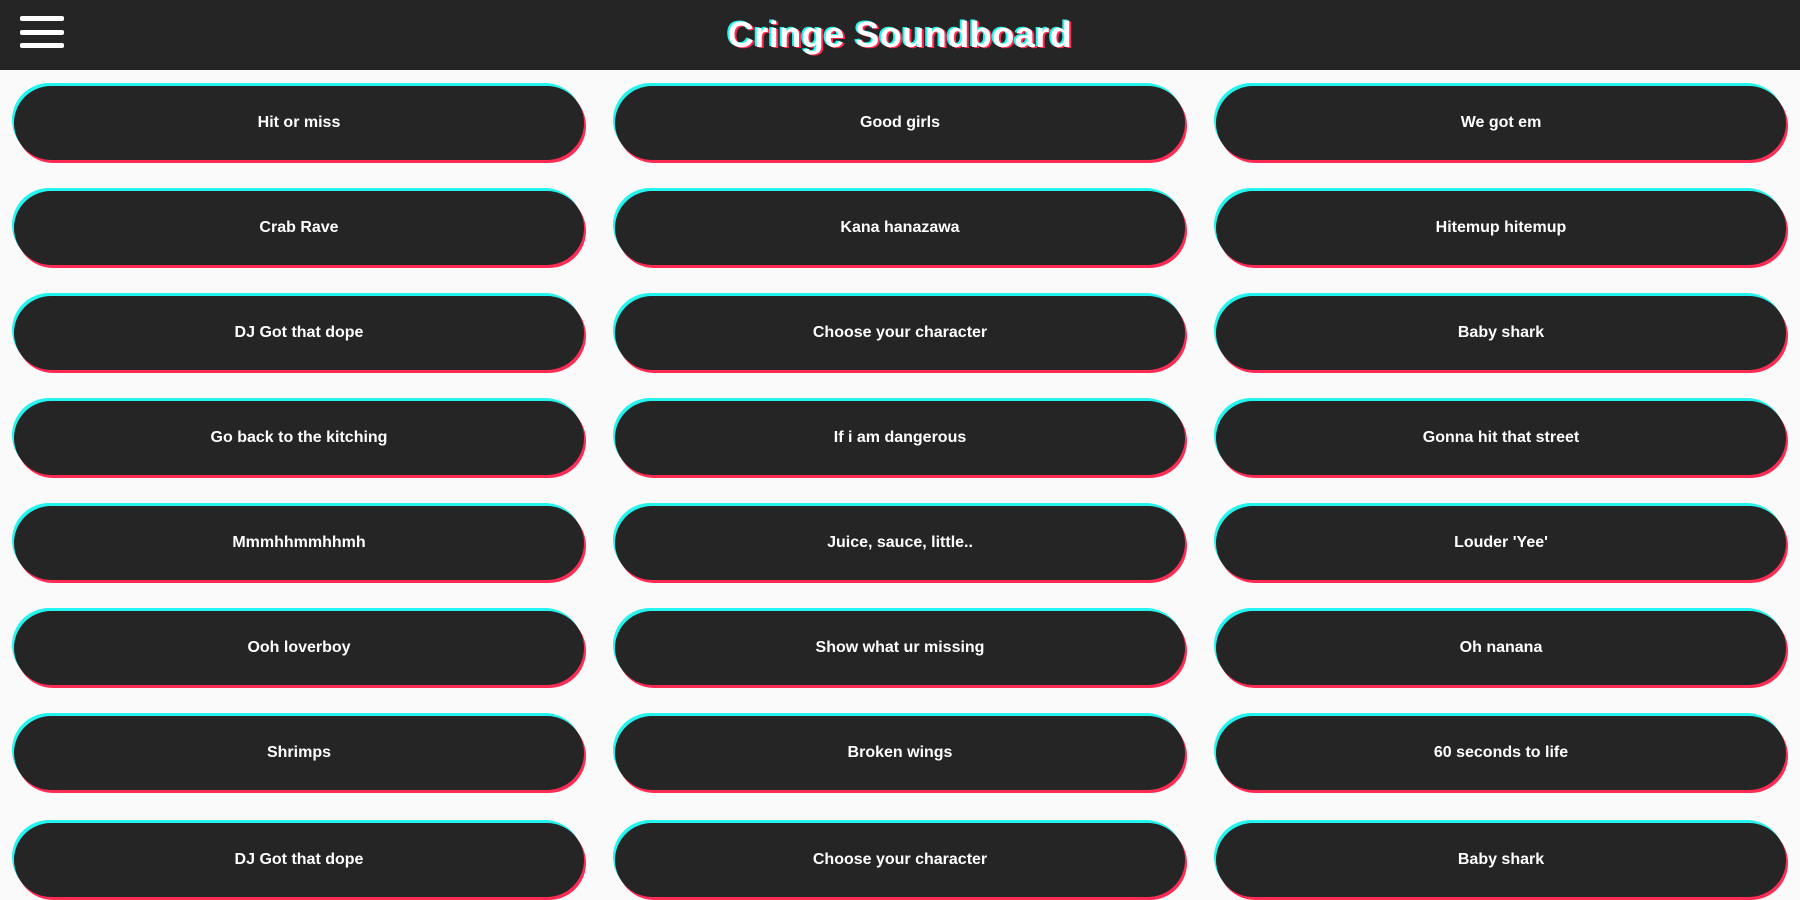 The width and height of the screenshot is (1800, 900). What do you see at coordinates (1501, 228) in the screenshot?
I see `sound-button-hitemup-hitemup: Hitemup hitemup` at bounding box center [1501, 228].